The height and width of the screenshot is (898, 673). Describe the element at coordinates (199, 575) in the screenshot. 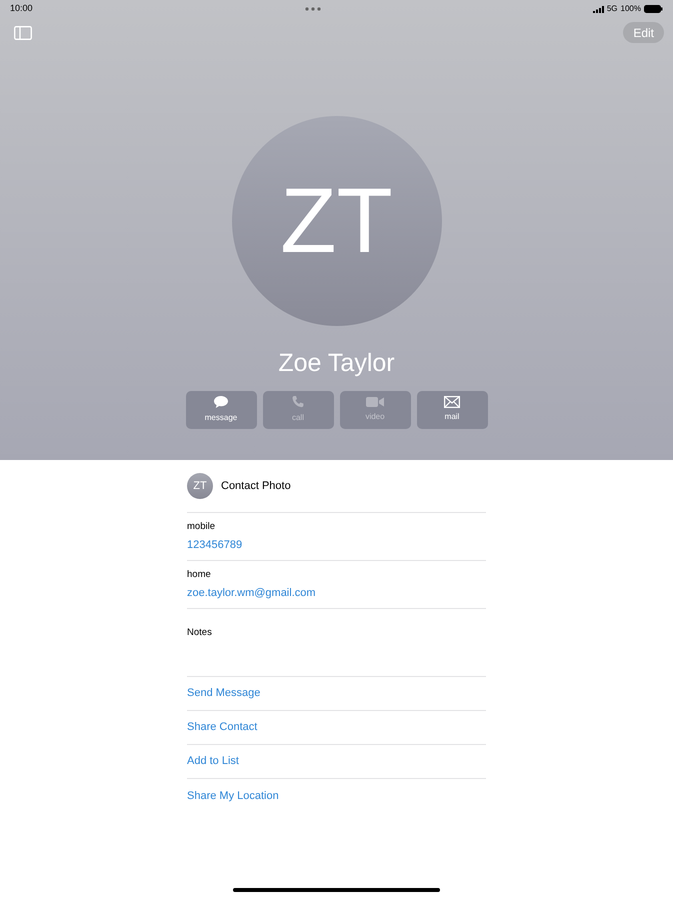

I see `field-label: home` at that location.